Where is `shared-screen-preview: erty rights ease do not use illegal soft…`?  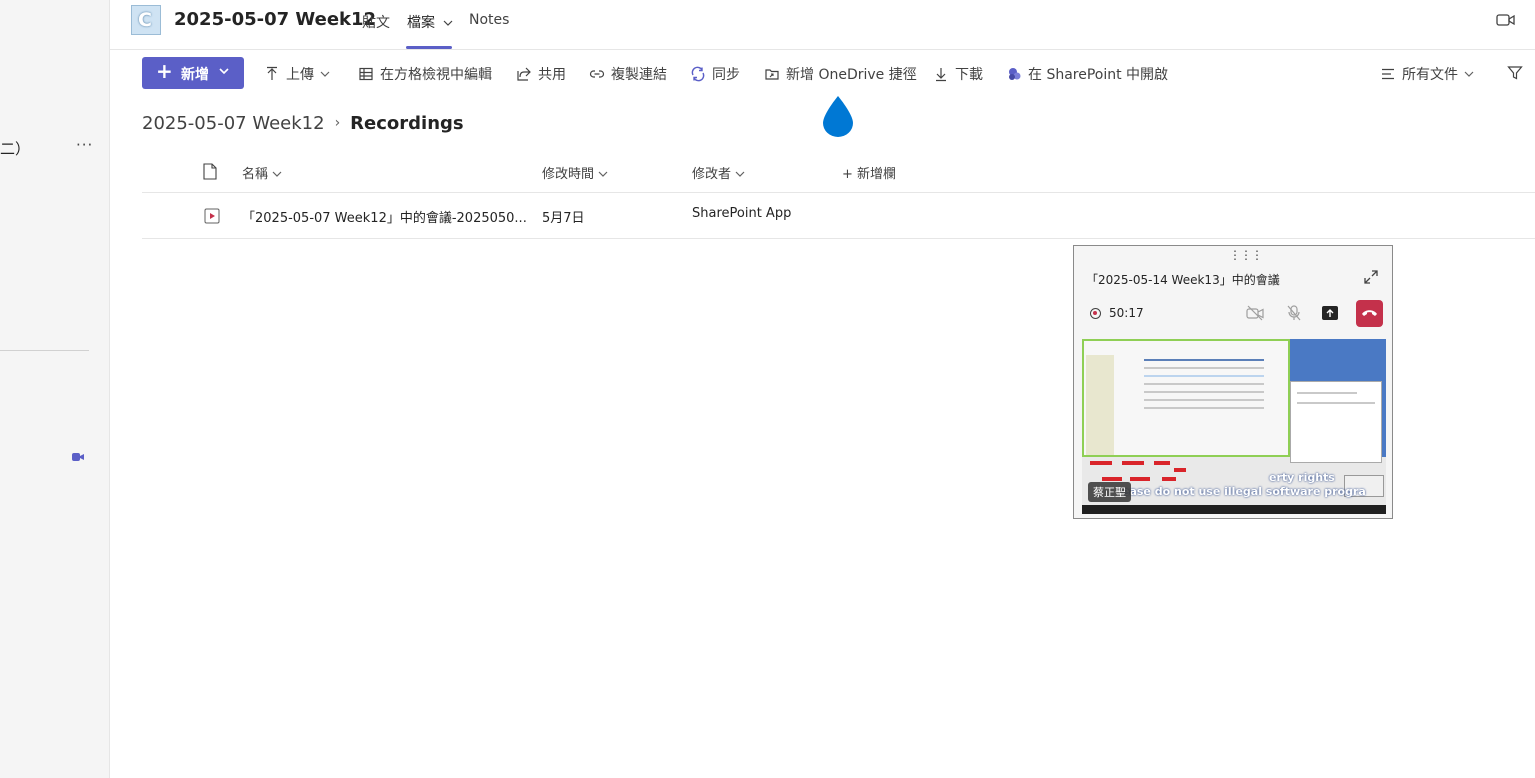 shared-screen-preview: erty rights ease do not use illegal soft… is located at coordinates (1234, 426).